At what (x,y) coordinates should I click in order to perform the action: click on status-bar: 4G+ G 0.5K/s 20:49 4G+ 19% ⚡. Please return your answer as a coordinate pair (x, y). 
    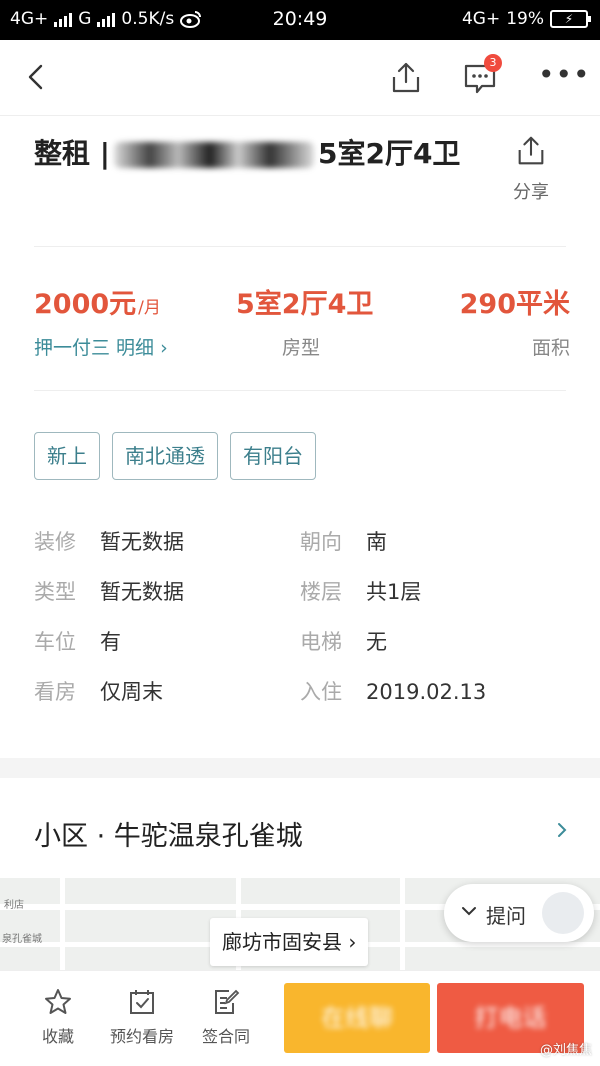
    Looking at the image, I should click on (300, 20).